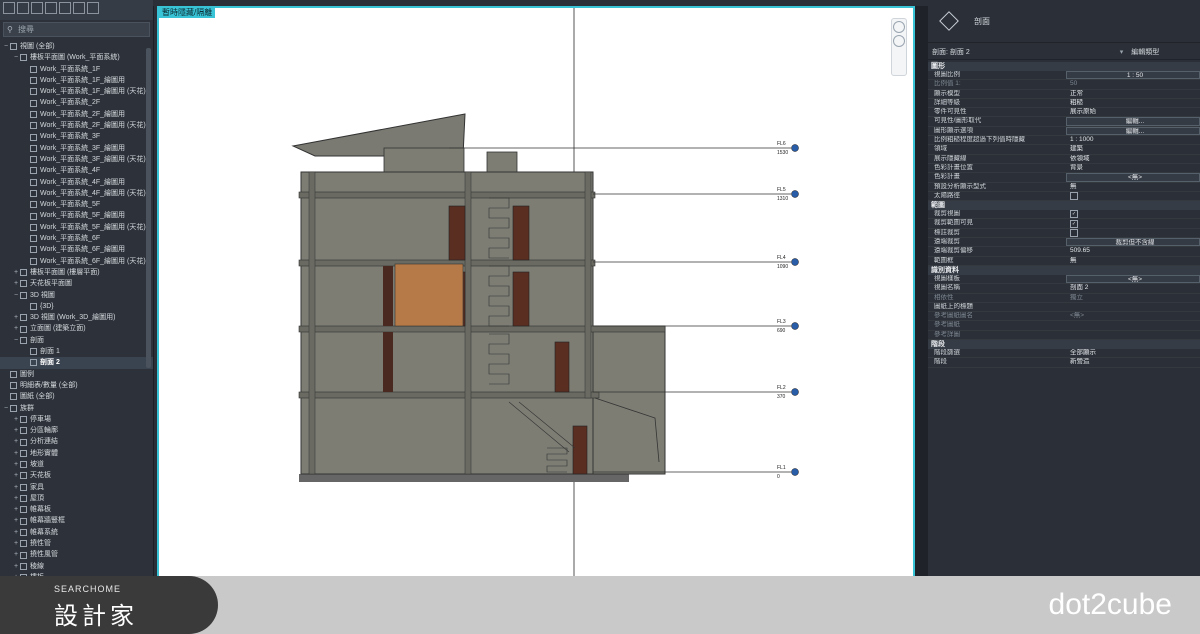 The width and height of the screenshot is (1200, 634). What do you see at coordinates (76, 261) in the screenshot?
I see `browser-tree-item: Work_平面系統_6F_繪圖用 (天花)` at bounding box center [76, 261].